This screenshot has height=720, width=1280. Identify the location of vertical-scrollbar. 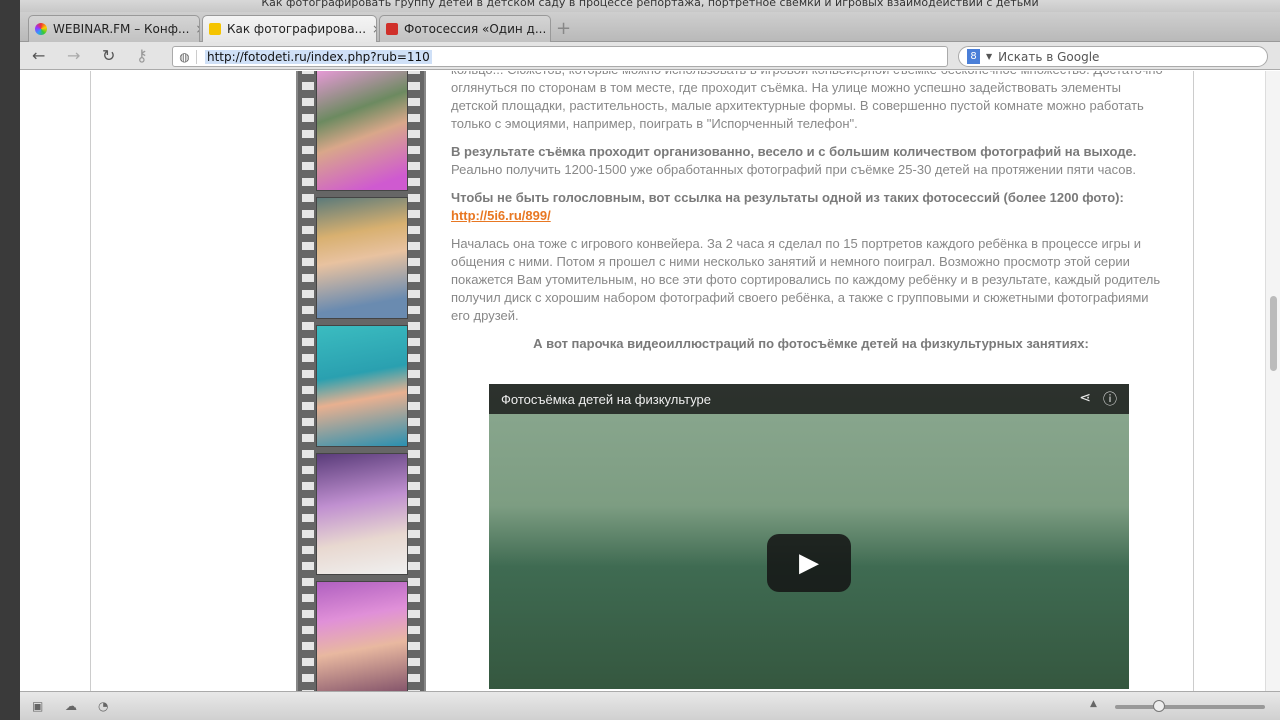
(1272, 381).